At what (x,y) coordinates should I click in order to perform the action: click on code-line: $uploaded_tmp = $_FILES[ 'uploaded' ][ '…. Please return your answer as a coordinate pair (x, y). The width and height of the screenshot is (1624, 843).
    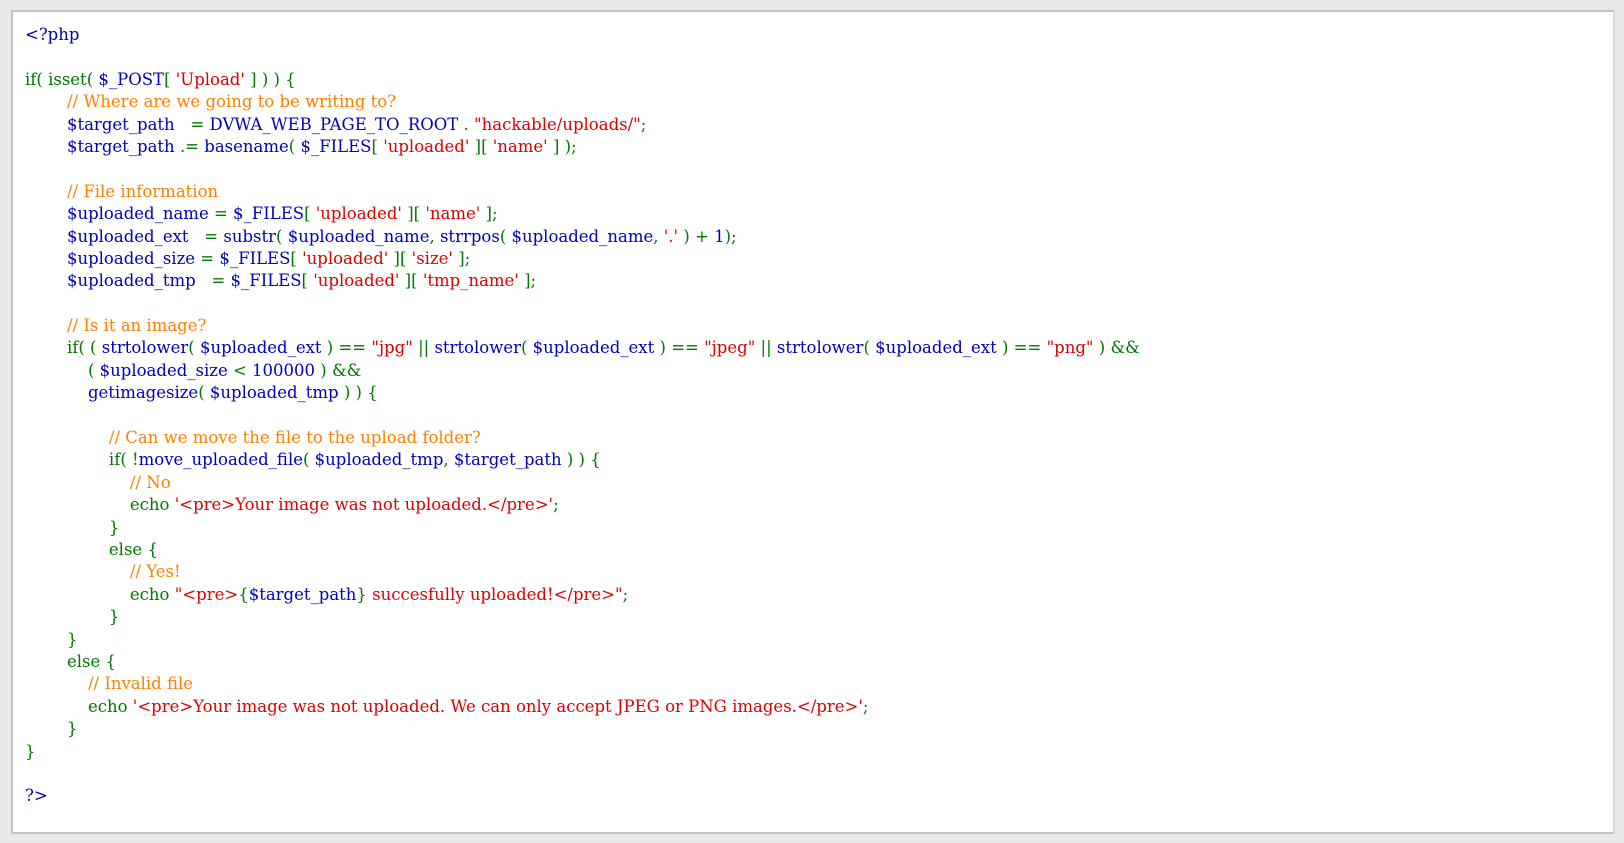
    Looking at the image, I should click on (301, 281).